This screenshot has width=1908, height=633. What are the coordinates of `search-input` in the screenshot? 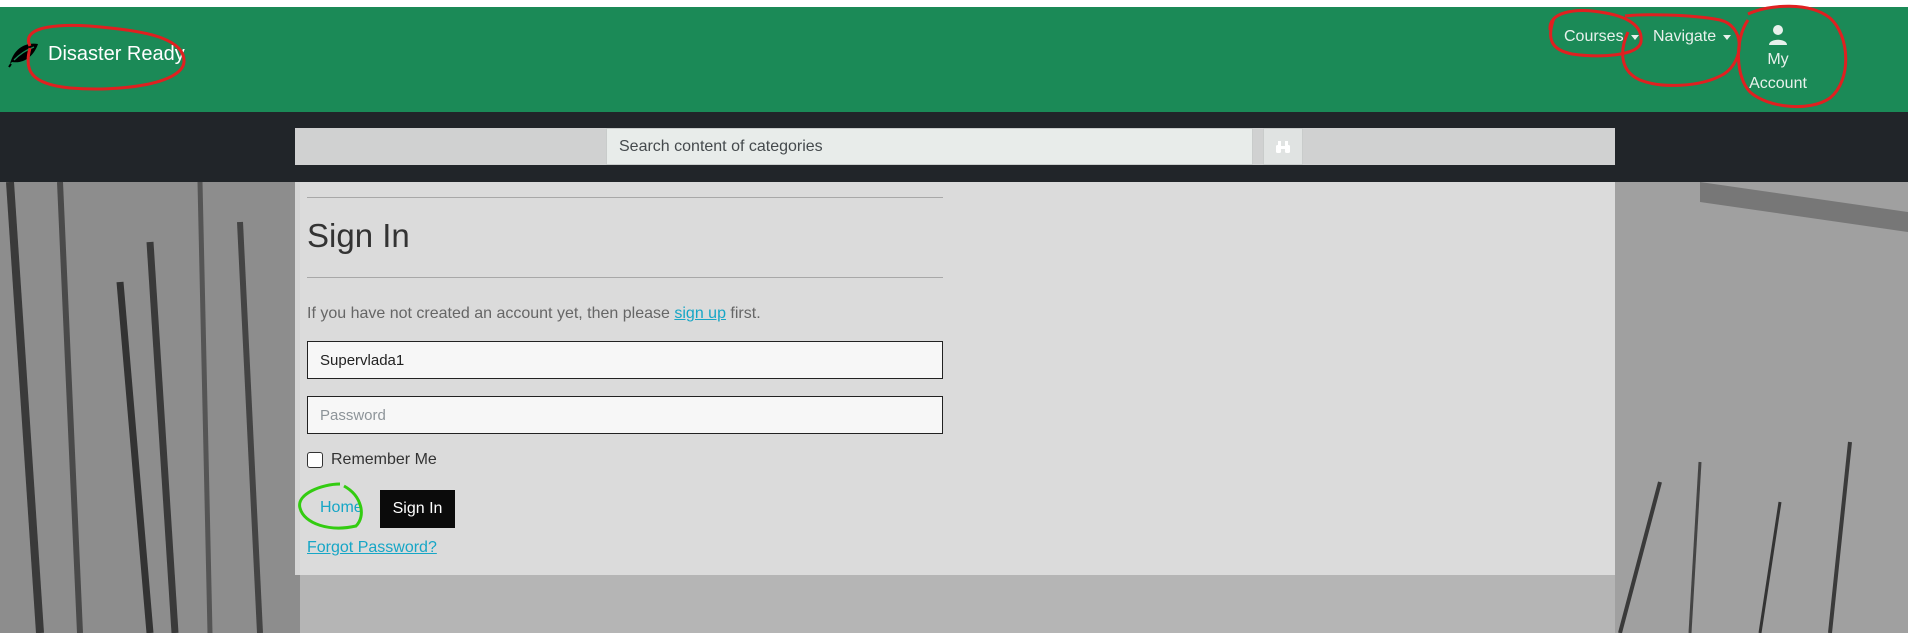 It's located at (929, 146).